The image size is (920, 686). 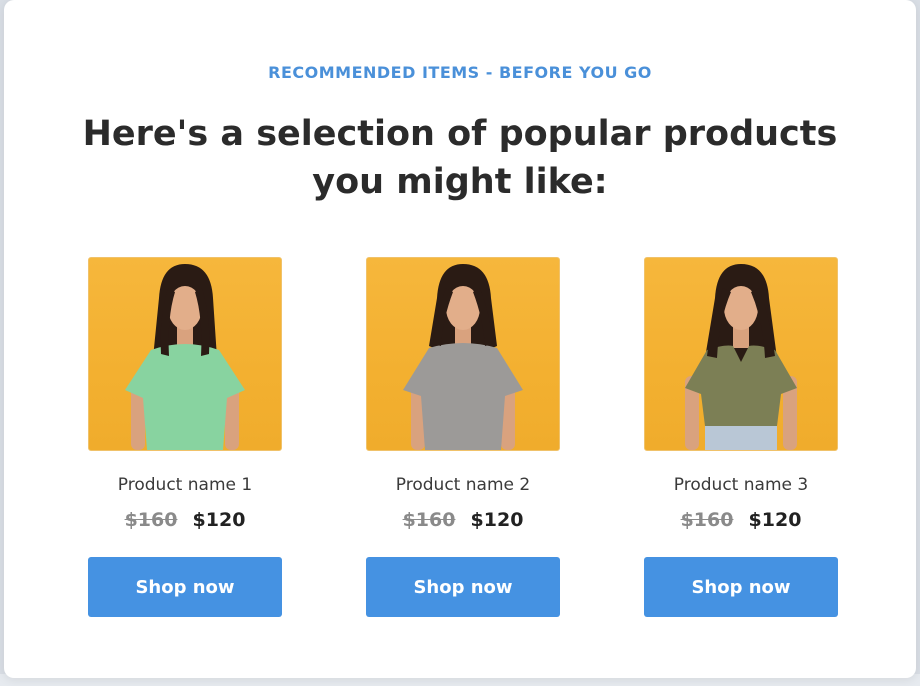 I want to click on product-card-2: Product name 2 $160 $120 Shop now, so click(x=463, y=437).